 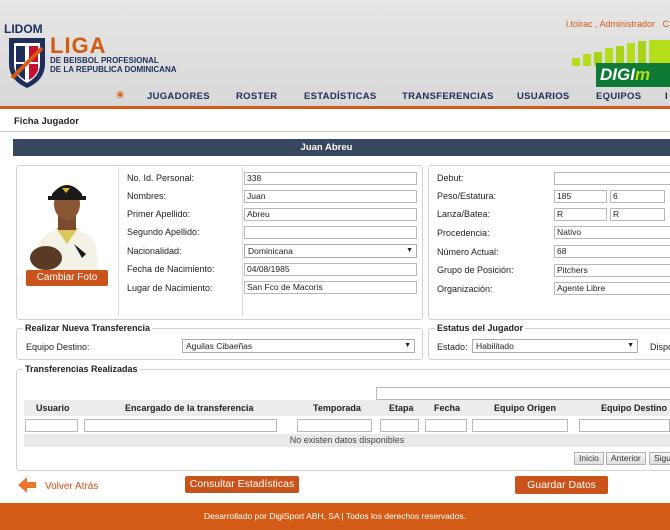 What do you see at coordinates (543, 96) in the screenshot?
I see `nav-usuarios: USUARIOS` at bounding box center [543, 96].